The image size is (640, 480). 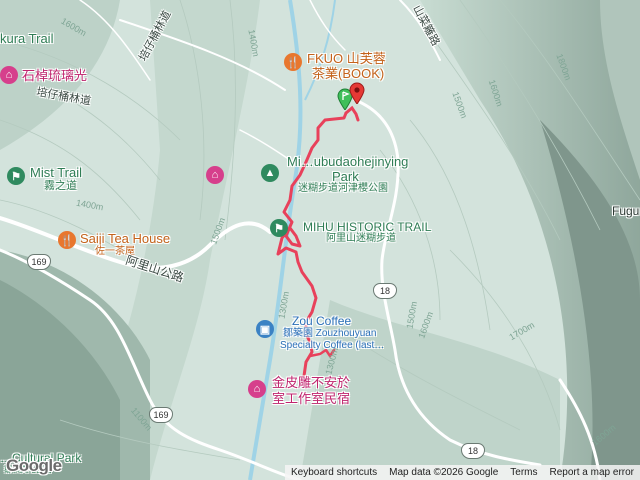 I want to click on trail-label: MIHU HISTORIC TRAIL, so click(x=367, y=227).